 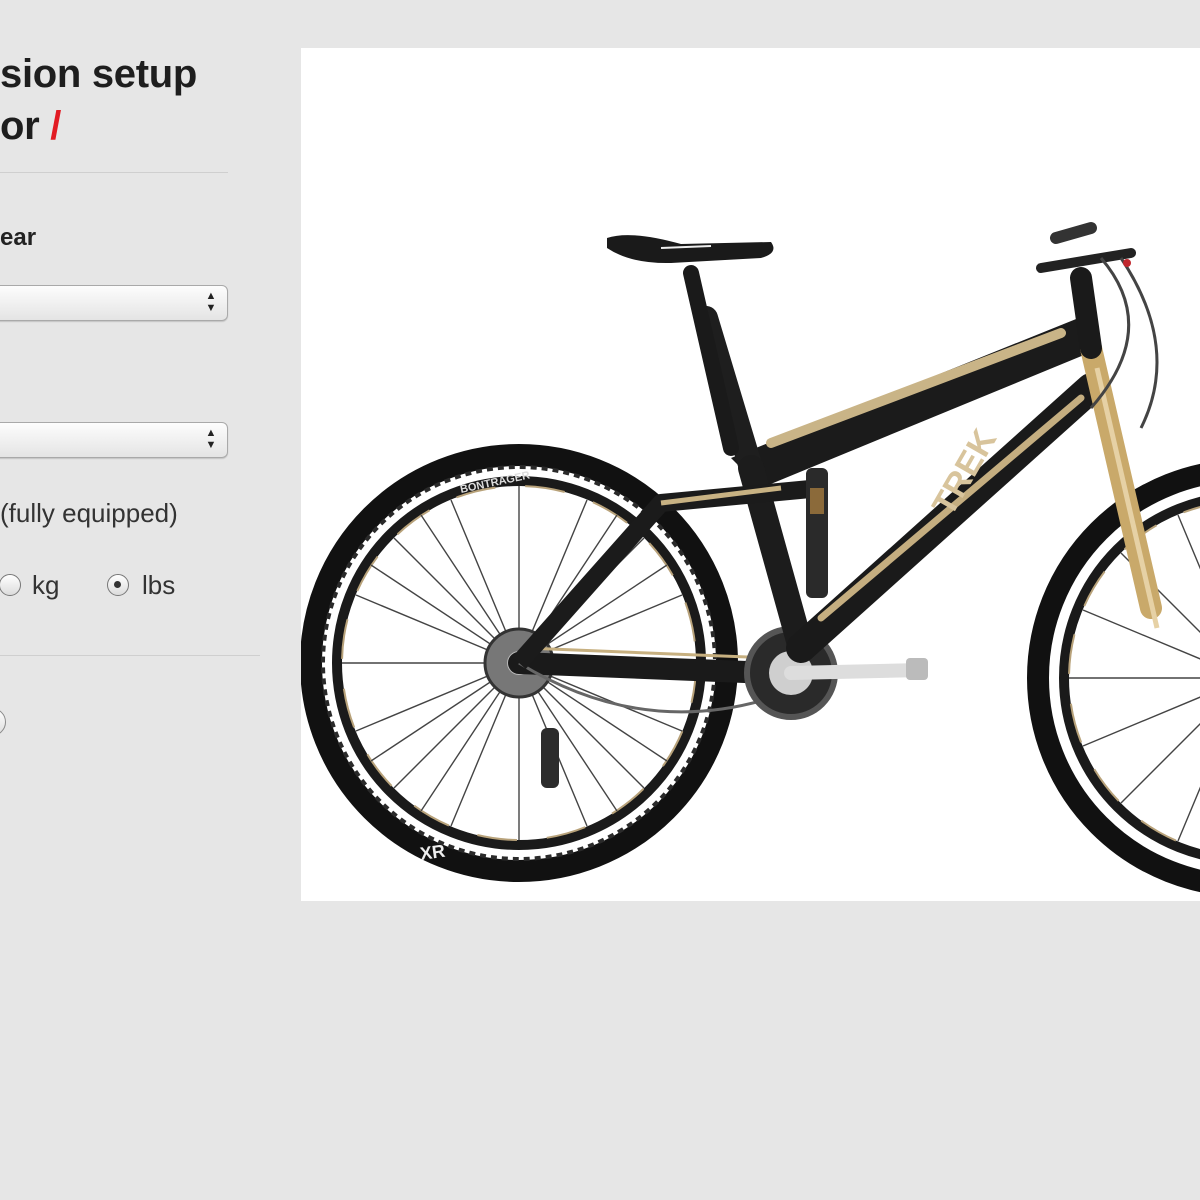 What do you see at coordinates (46, 585) in the screenshot?
I see `unit-label-kg: kg` at bounding box center [46, 585].